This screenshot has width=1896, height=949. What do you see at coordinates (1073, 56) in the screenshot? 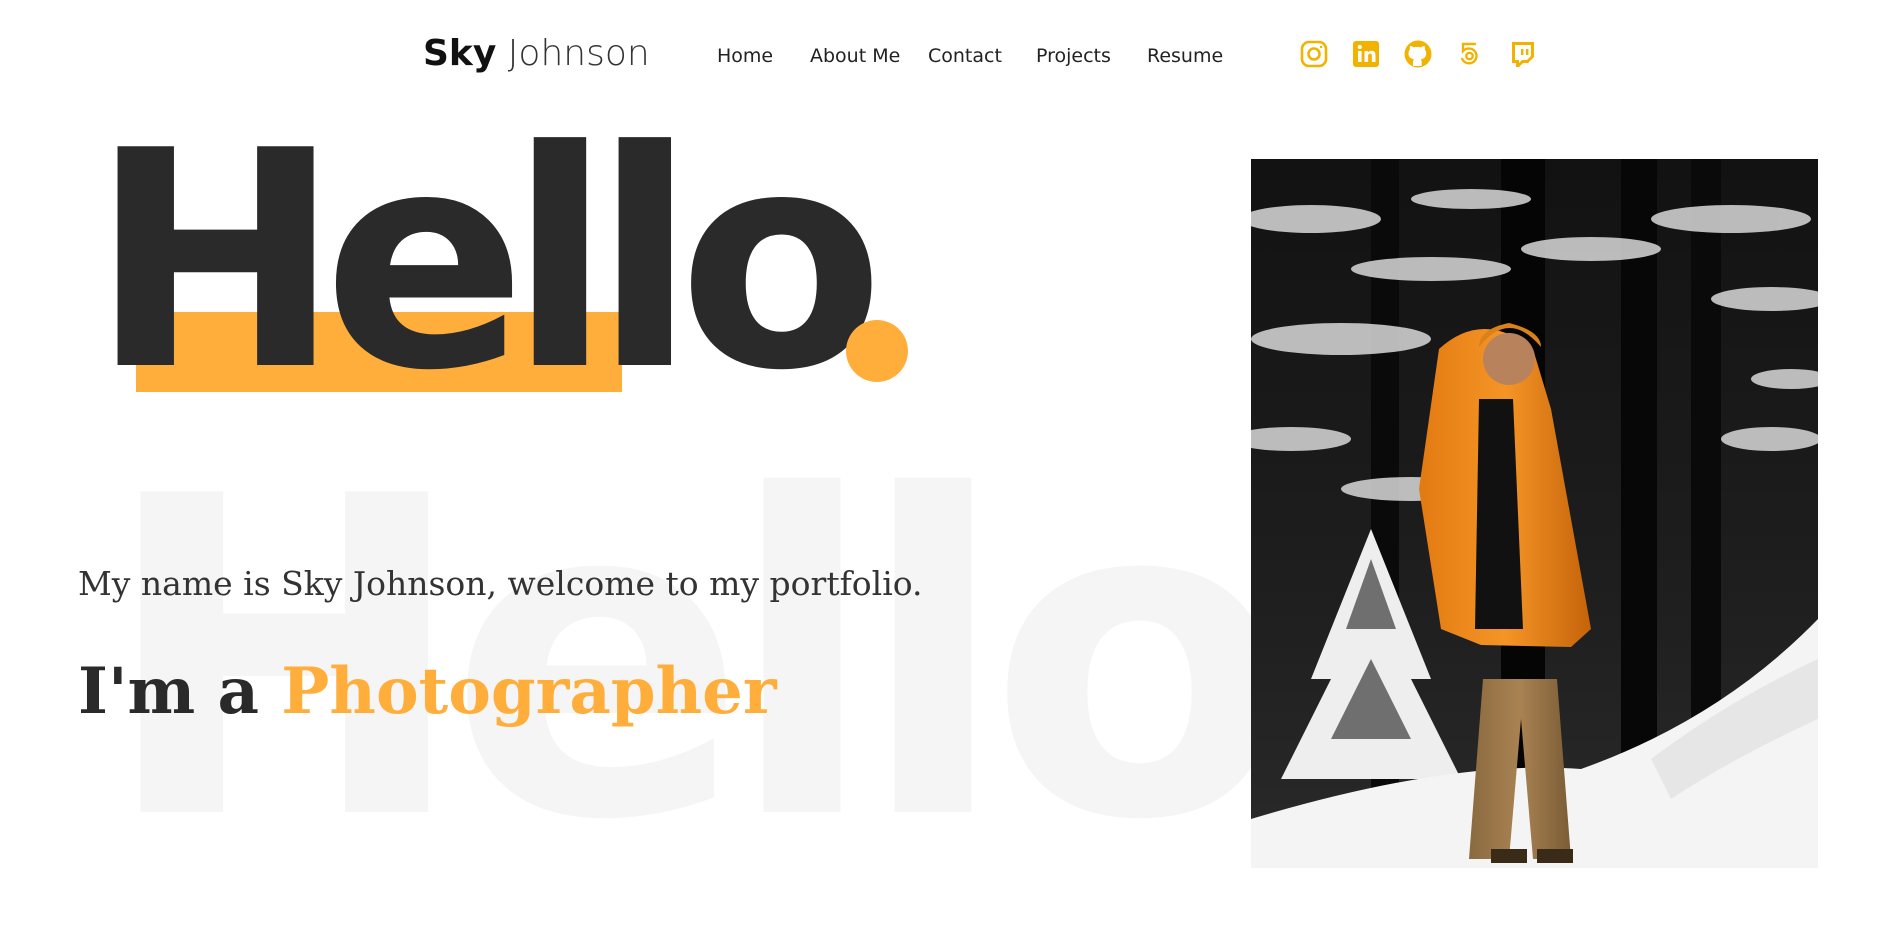
I see `nav-projects: Projects` at bounding box center [1073, 56].